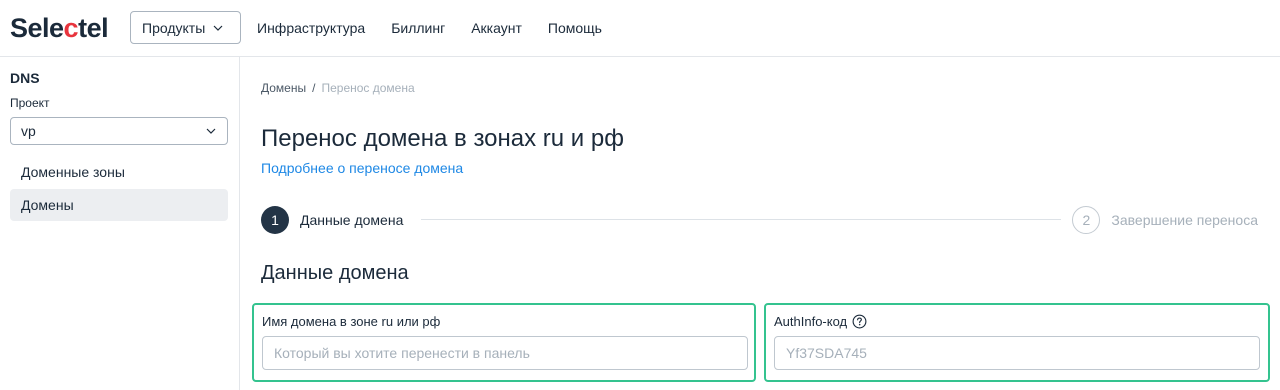  Describe the element at coordinates (73, 172) in the screenshot. I see `sidebar-item-label: Доменные зоны` at that location.